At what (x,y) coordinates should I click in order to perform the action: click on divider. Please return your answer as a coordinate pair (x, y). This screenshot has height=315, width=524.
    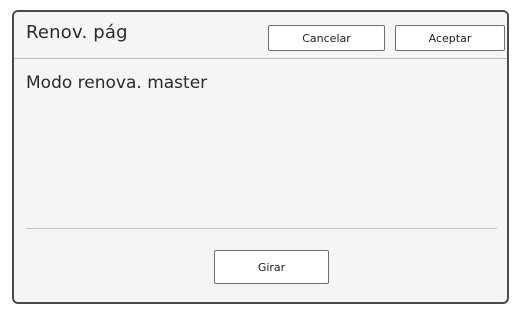
    Looking at the image, I should click on (261, 228).